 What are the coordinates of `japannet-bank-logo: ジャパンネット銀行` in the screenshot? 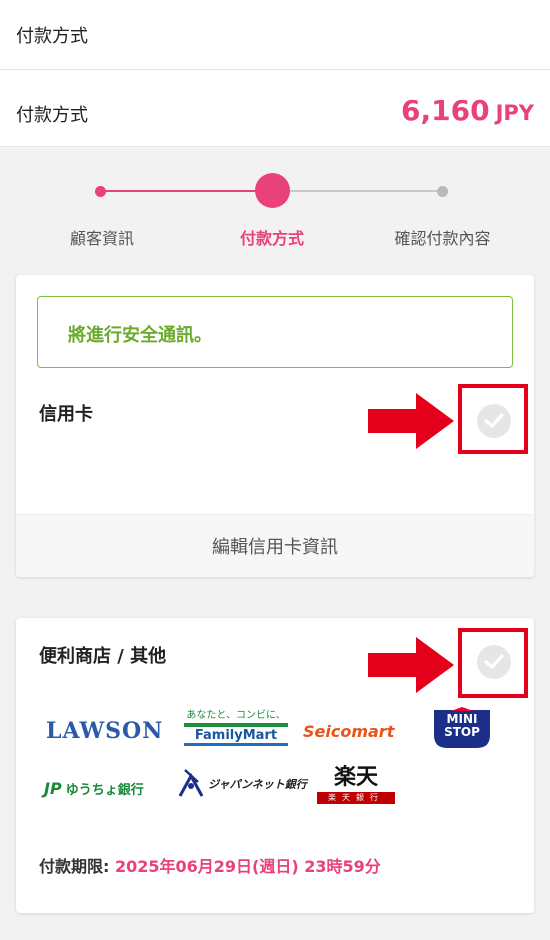 It's located at (241, 784).